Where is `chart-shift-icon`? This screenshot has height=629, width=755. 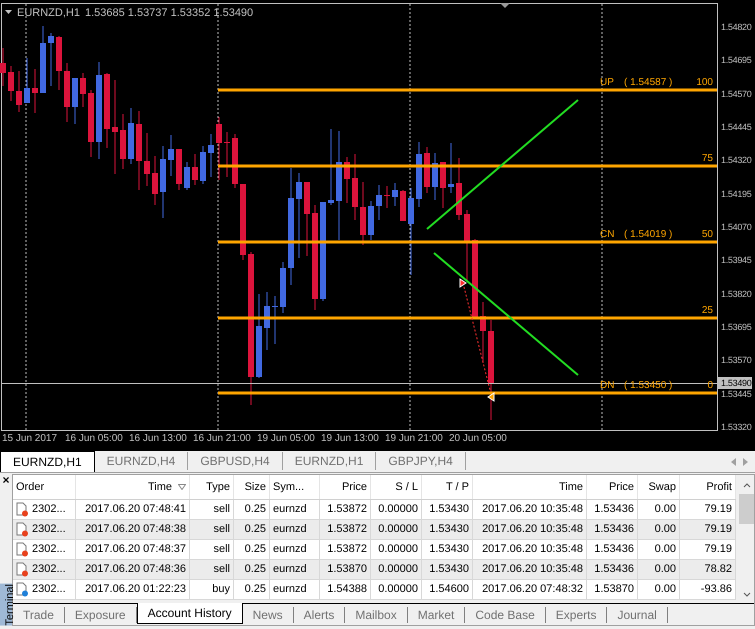
chart-shift-icon is located at coordinates (505, 5).